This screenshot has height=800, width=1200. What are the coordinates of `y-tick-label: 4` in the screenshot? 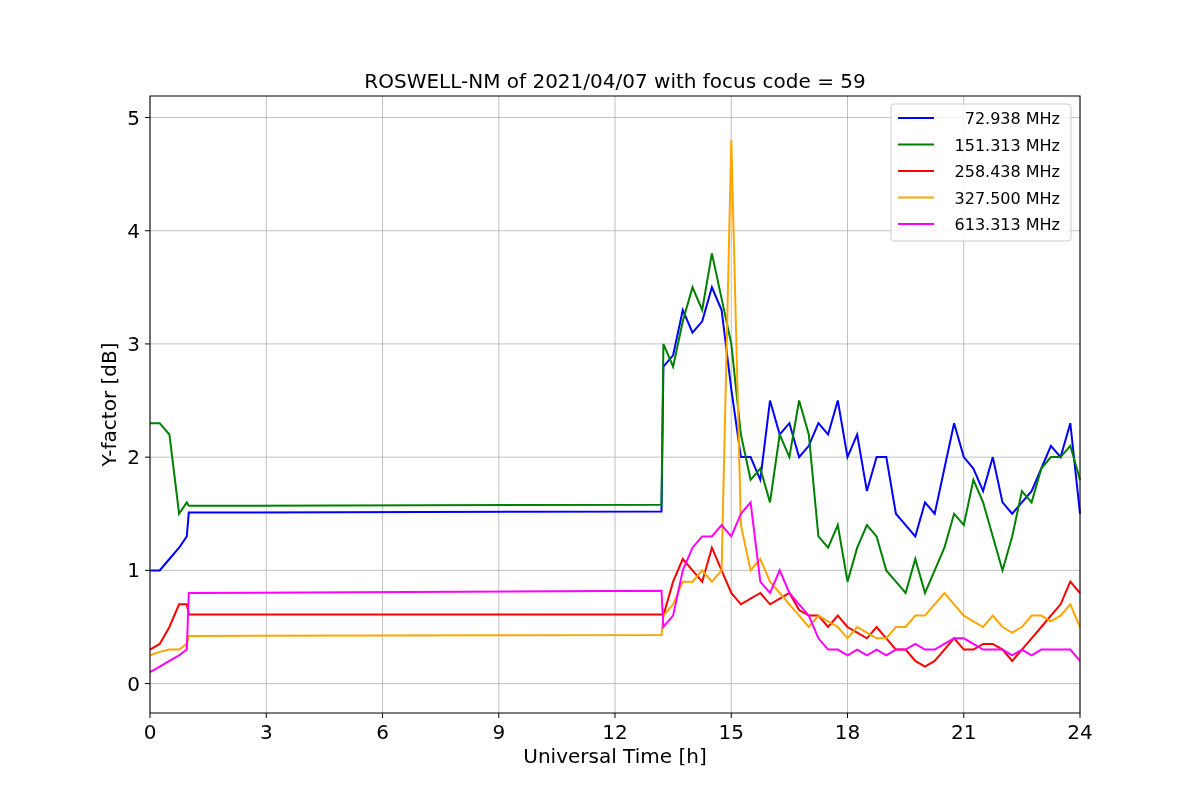 It's located at (133, 230).